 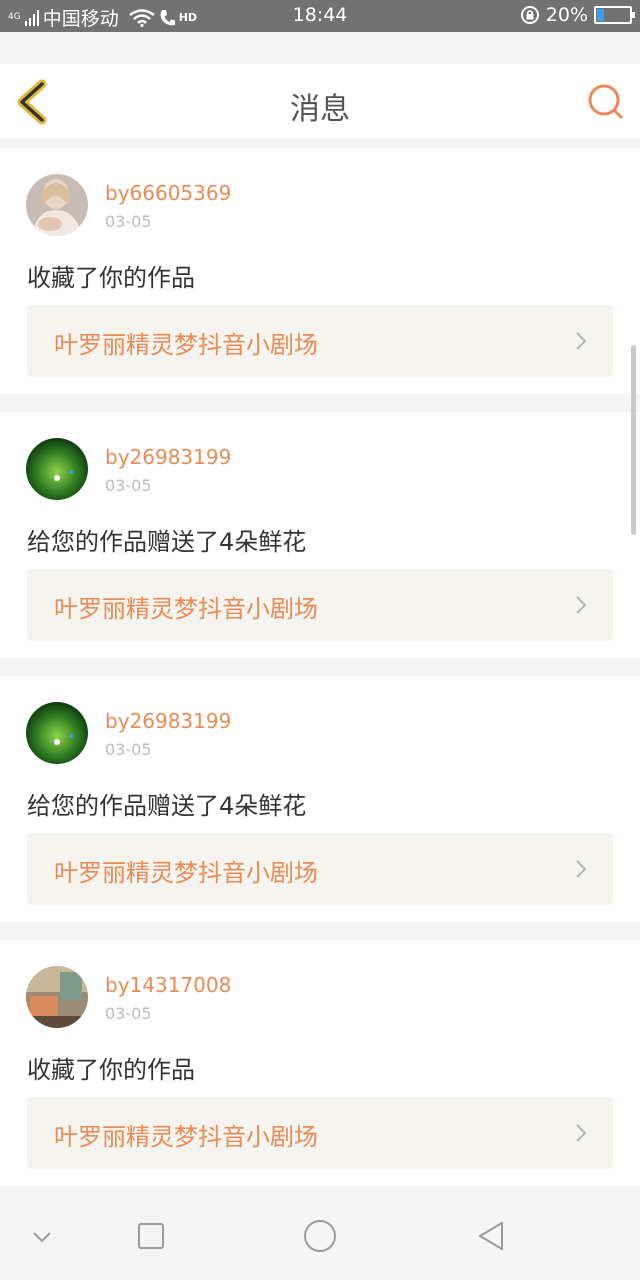 I want to click on search-icon, so click(x=606, y=102).